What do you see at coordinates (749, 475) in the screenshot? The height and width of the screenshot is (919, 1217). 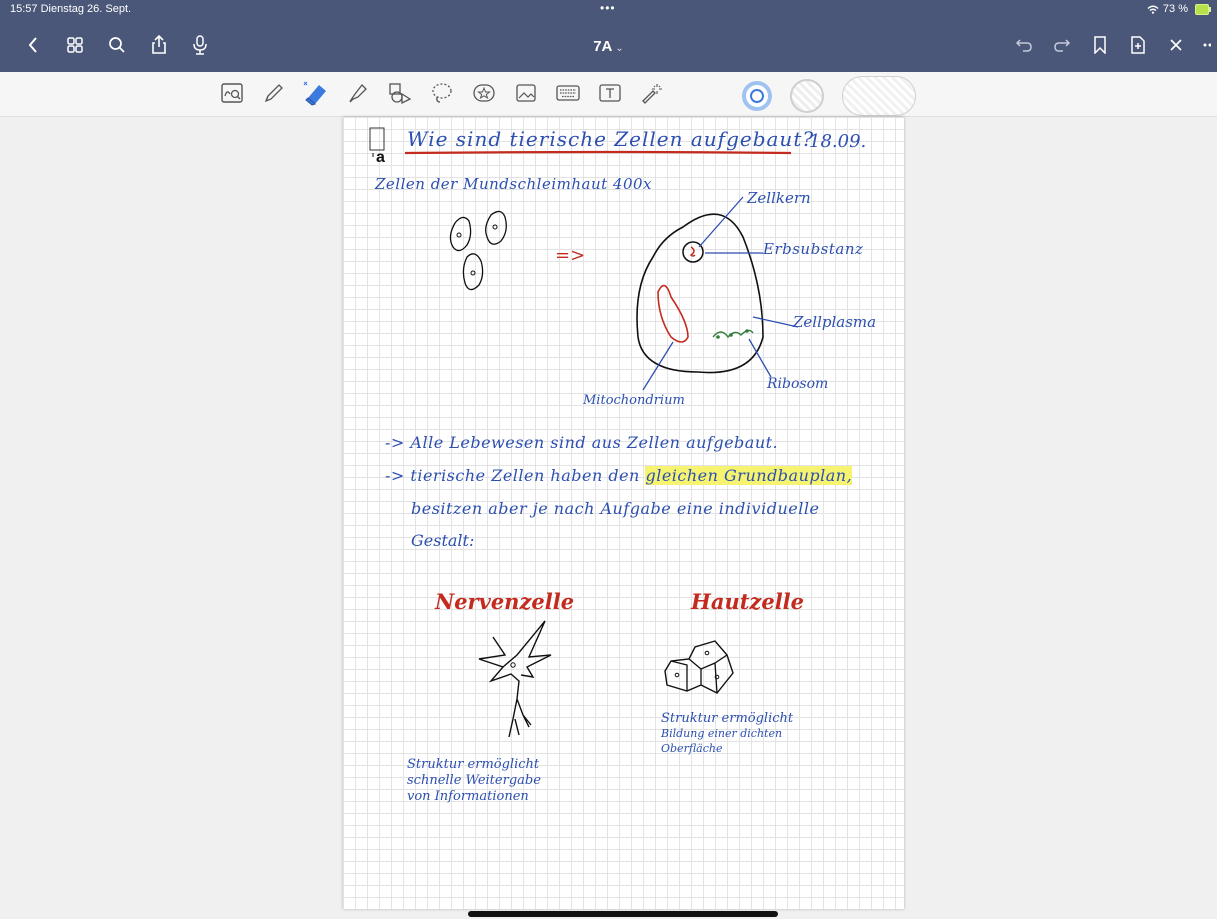 I see `bullet-2-highlight: gleichen Grundbauplan,` at bounding box center [749, 475].